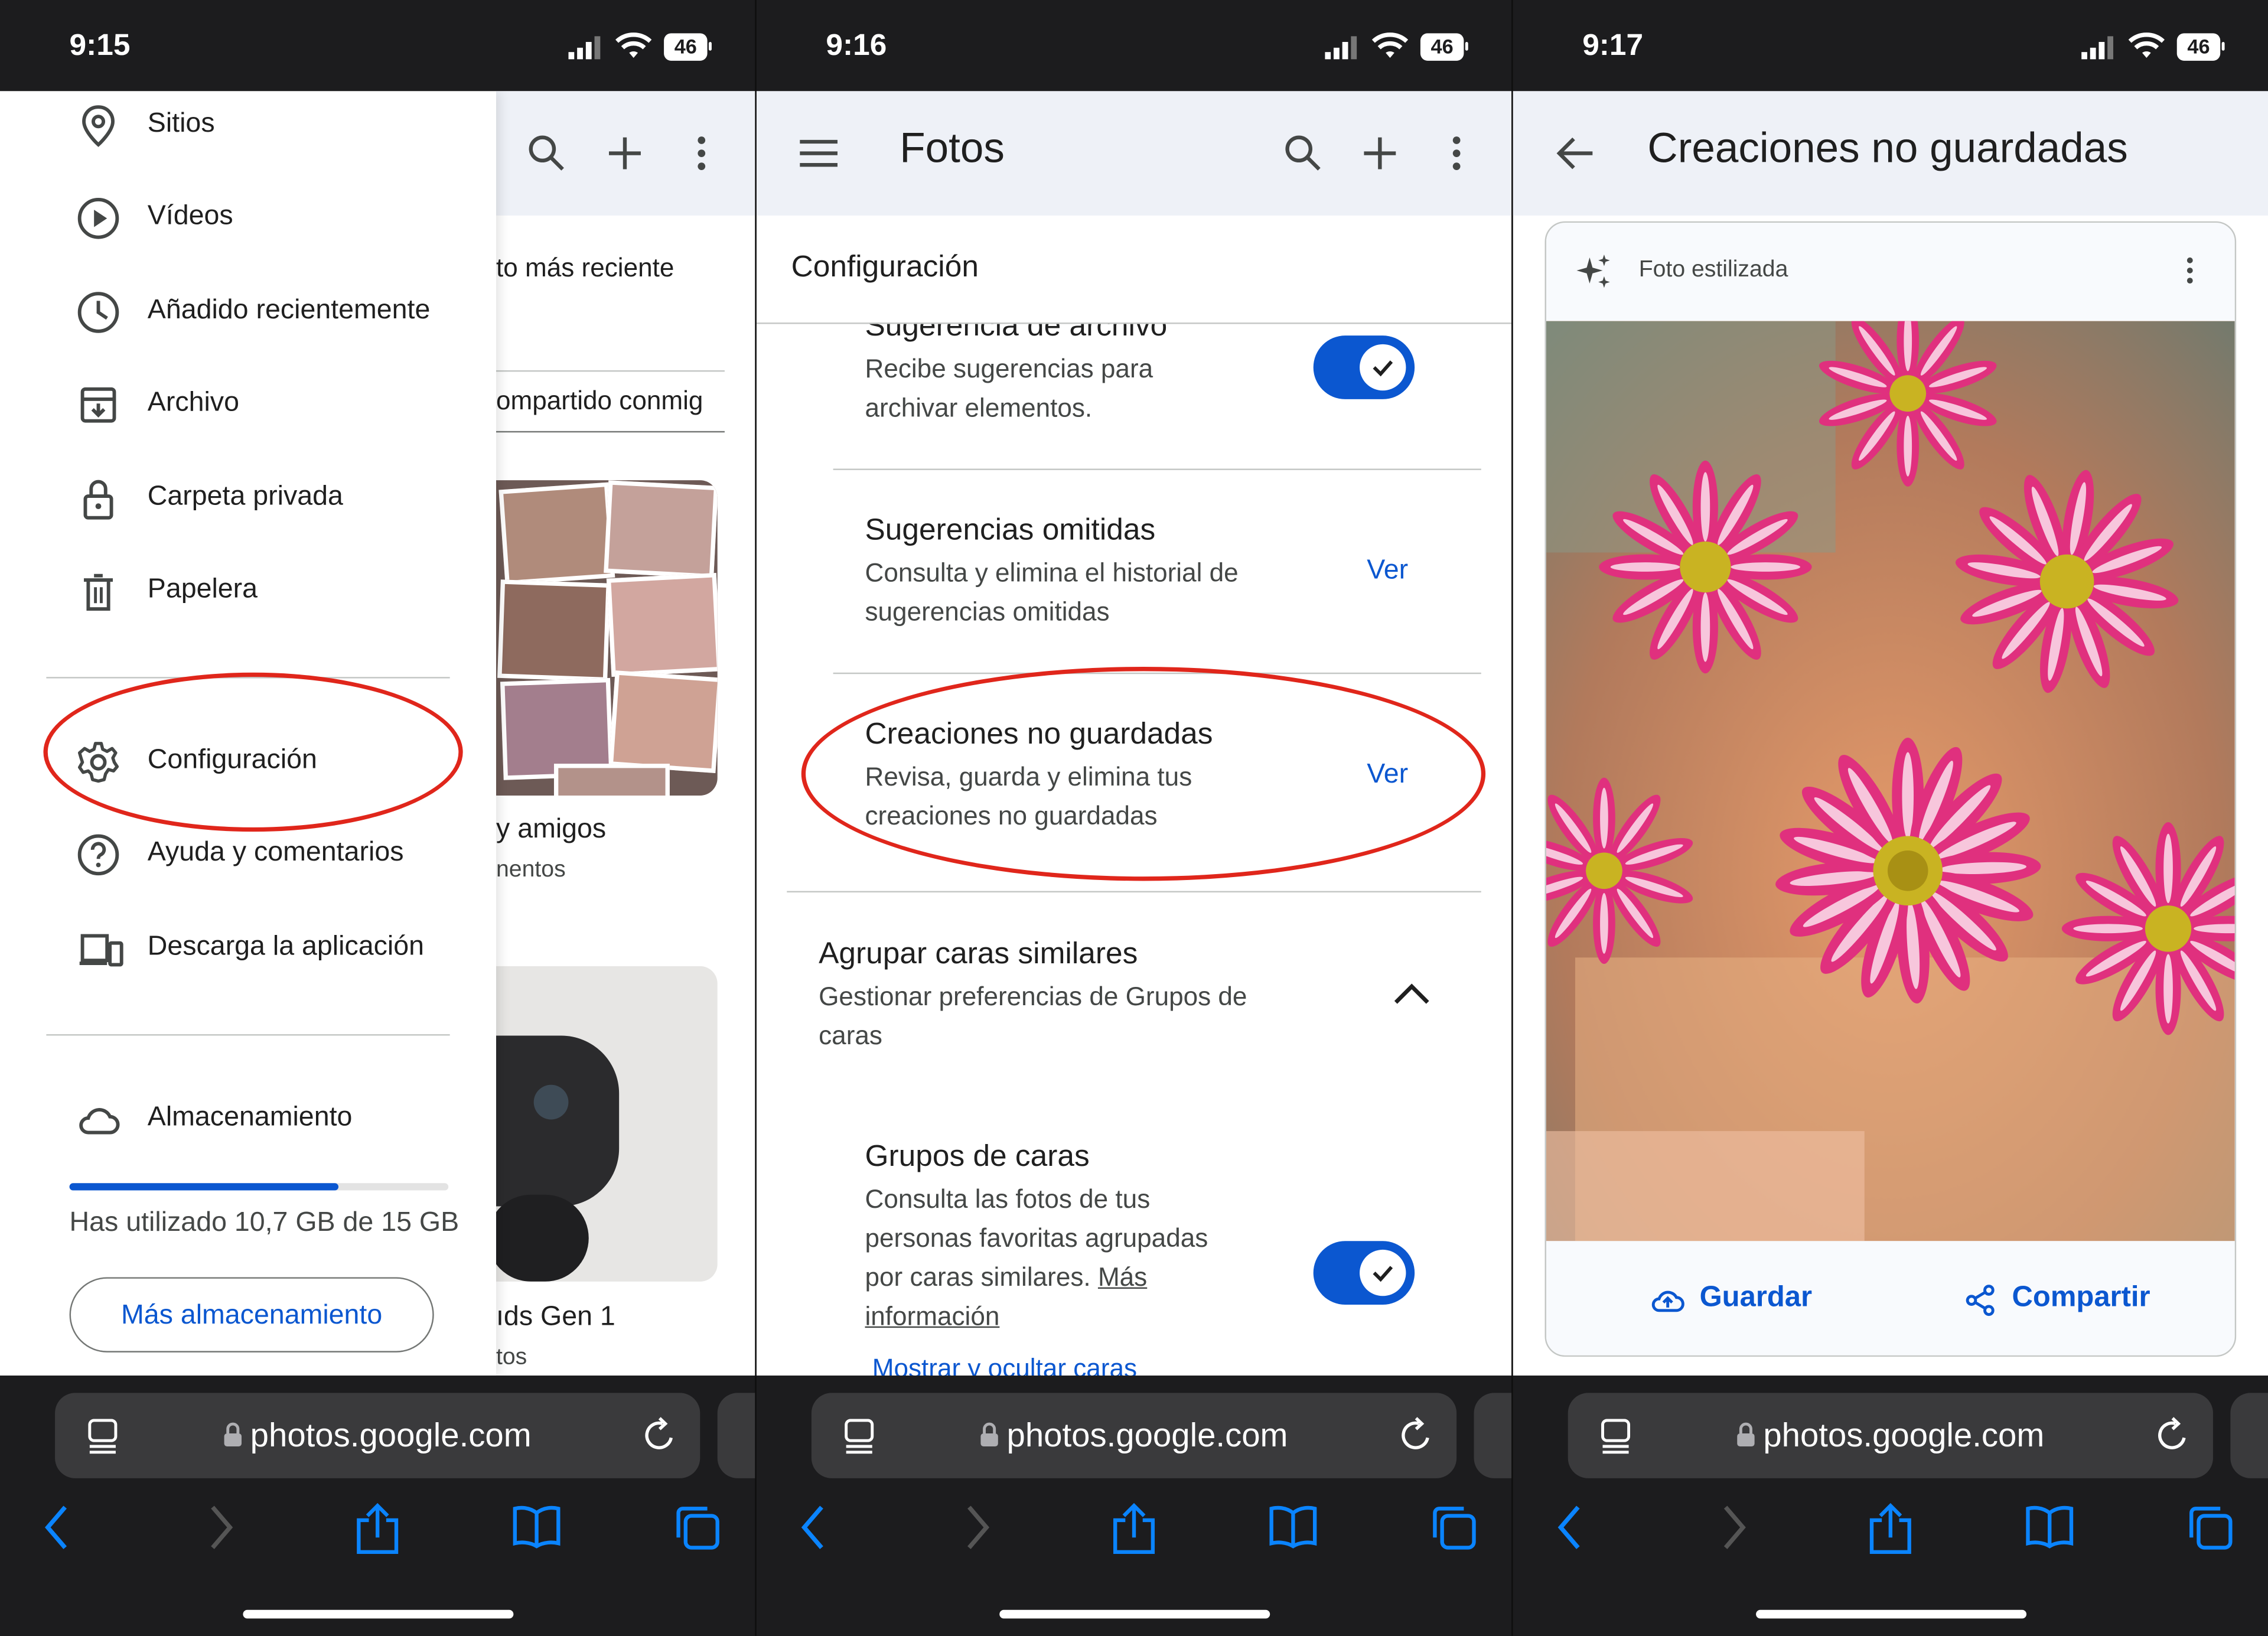  What do you see at coordinates (1143, 773) in the screenshot?
I see `highlight-circle-unsaved` at bounding box center [1143, 773].